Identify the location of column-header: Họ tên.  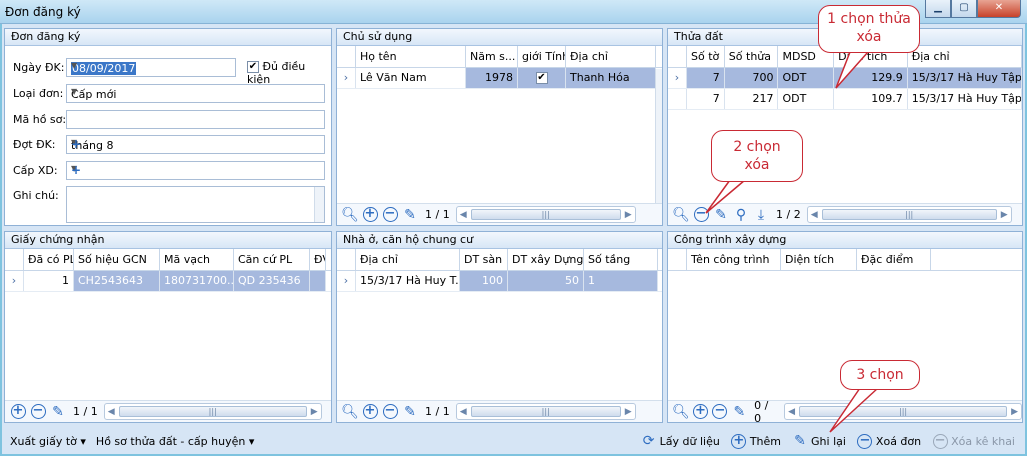
(411, 56).